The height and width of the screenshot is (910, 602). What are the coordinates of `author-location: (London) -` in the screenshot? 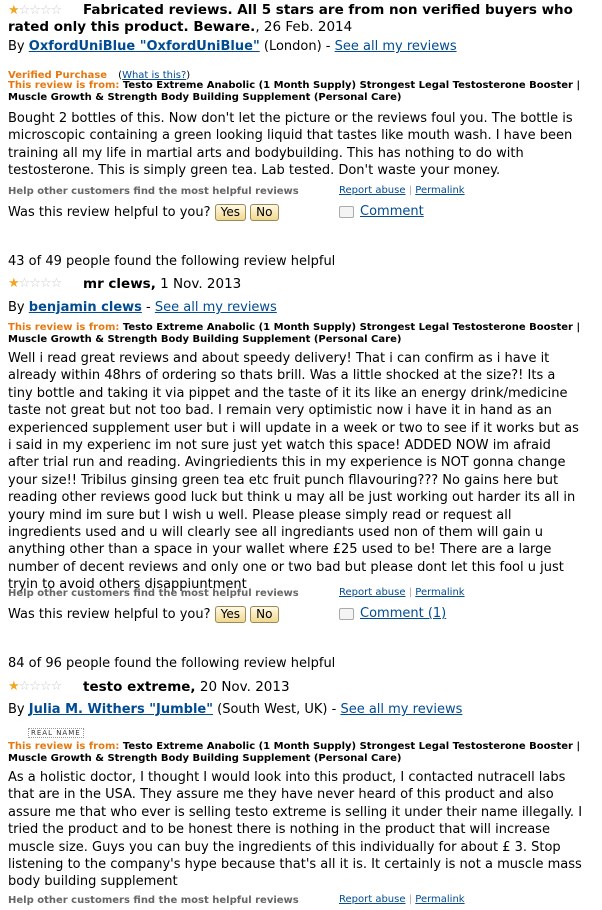 It's located at (297, 46).